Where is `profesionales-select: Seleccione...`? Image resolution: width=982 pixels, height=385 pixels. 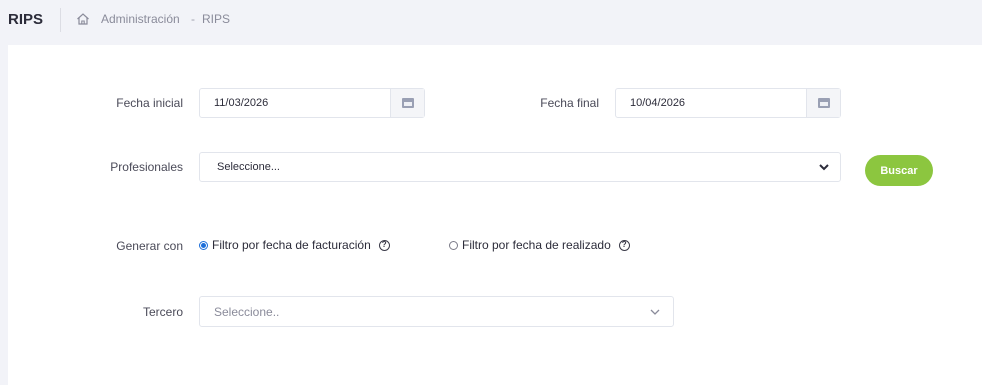 profesionales-select: Seleccione... is located at coordinates (520, 167).